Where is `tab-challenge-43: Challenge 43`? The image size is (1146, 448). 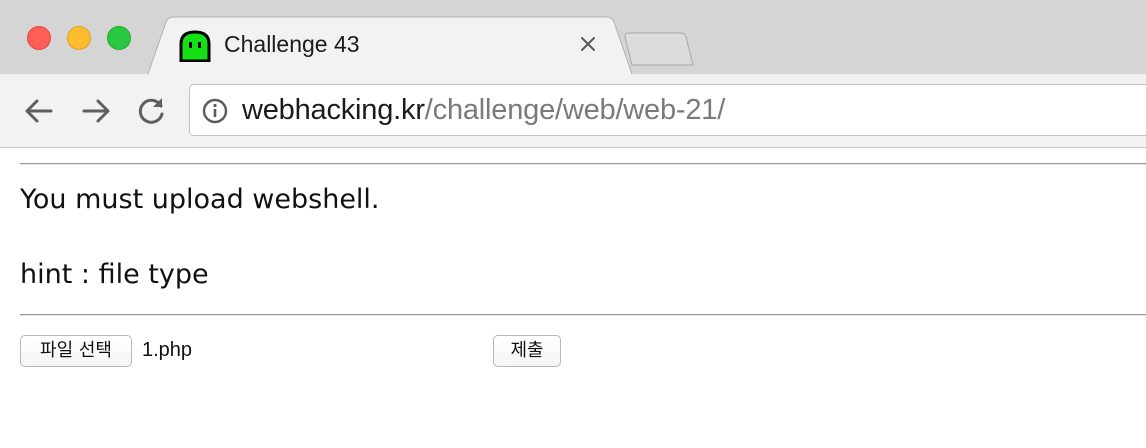 tab-challenge-43: Challenge 43 is located at coordinates (390, 45).